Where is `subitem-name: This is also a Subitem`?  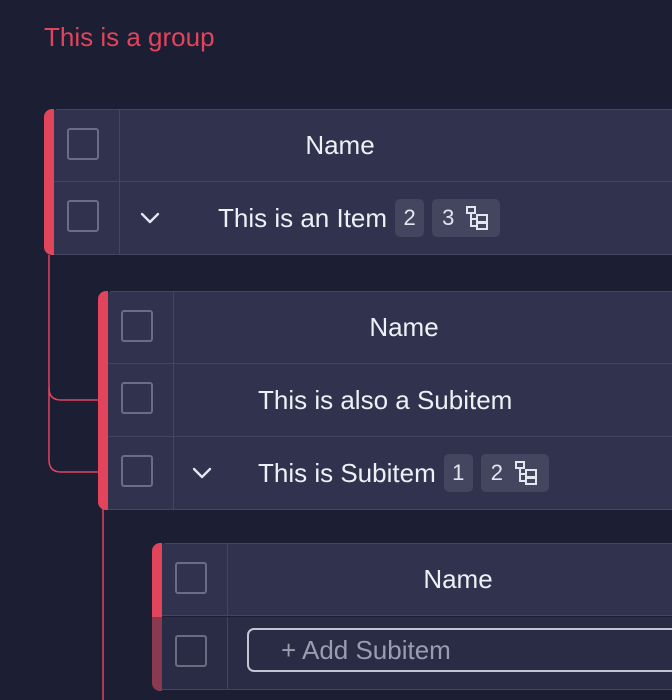 subitem-name: This is also a Subitem is located at coordinates (385, 400).